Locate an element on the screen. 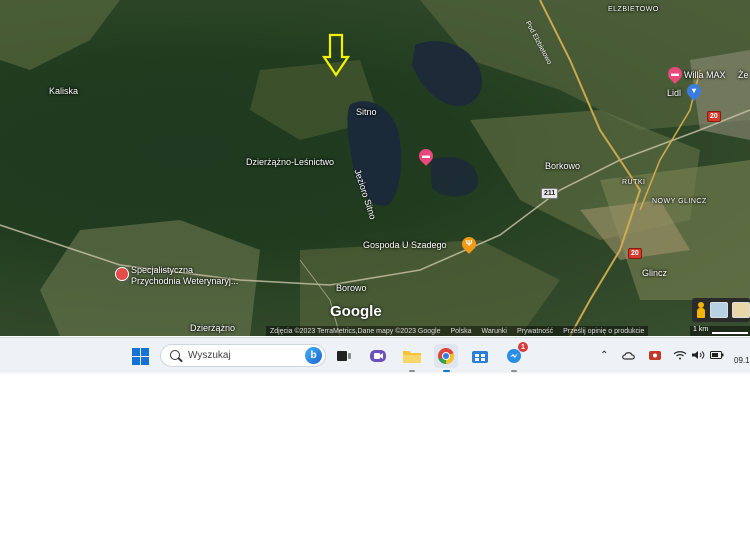 This screenshot has height=550, width=750. attribution-country: Polska is located at coordinates (461, 331).